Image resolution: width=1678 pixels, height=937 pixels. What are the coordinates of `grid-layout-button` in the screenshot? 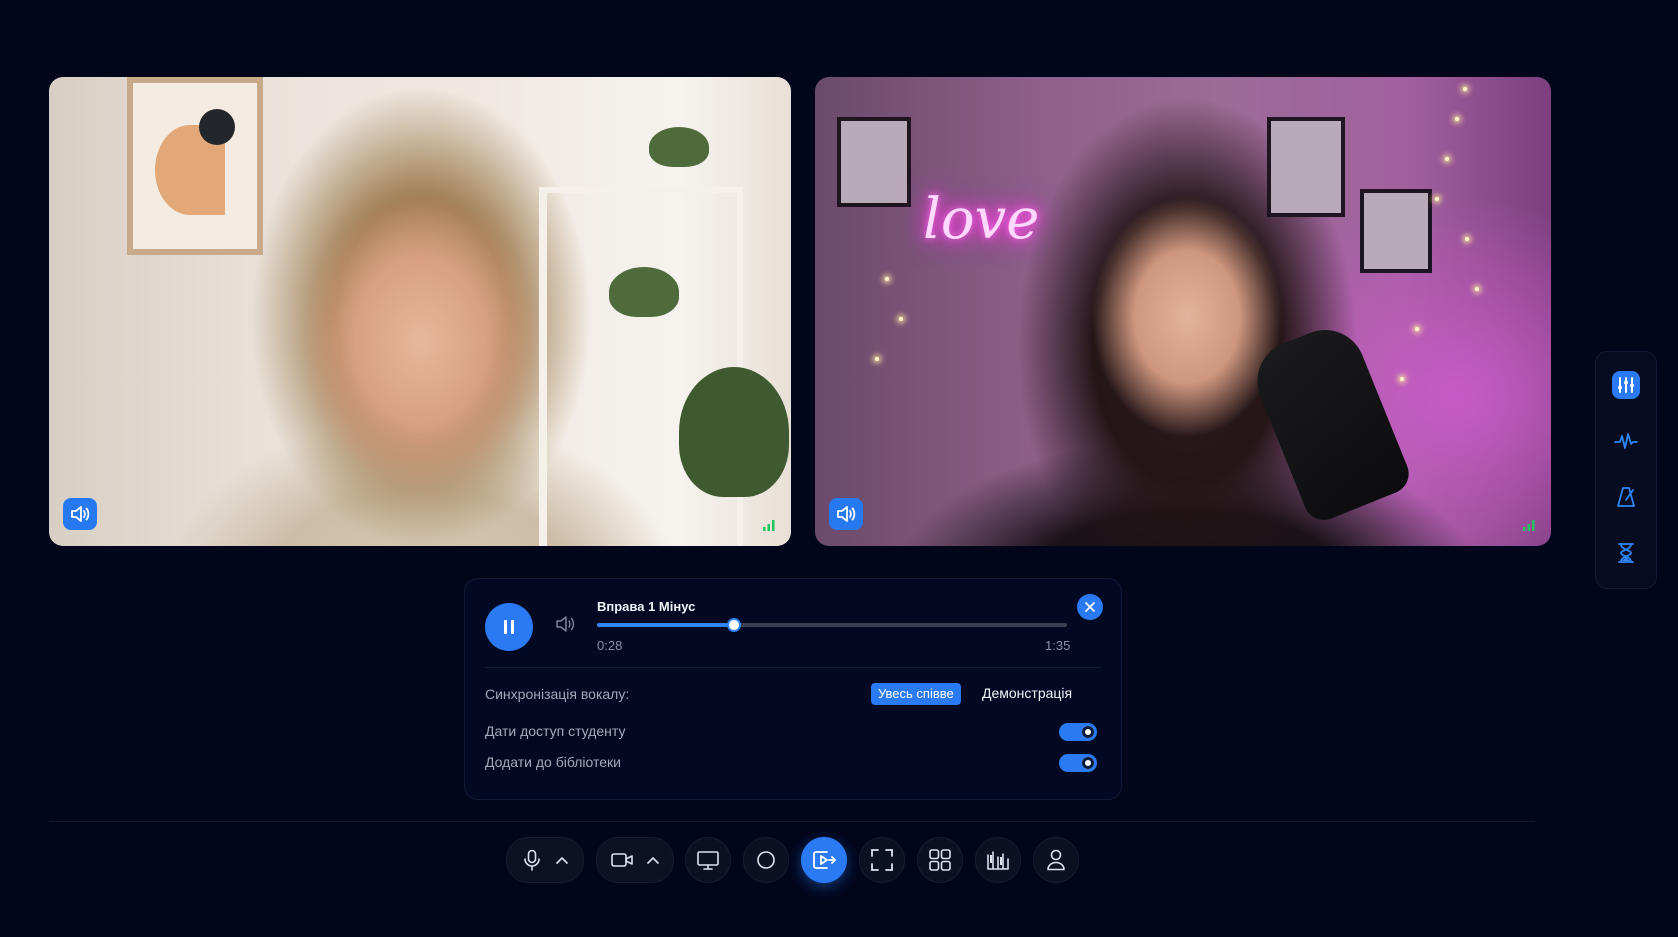 It's located at (940, 860).